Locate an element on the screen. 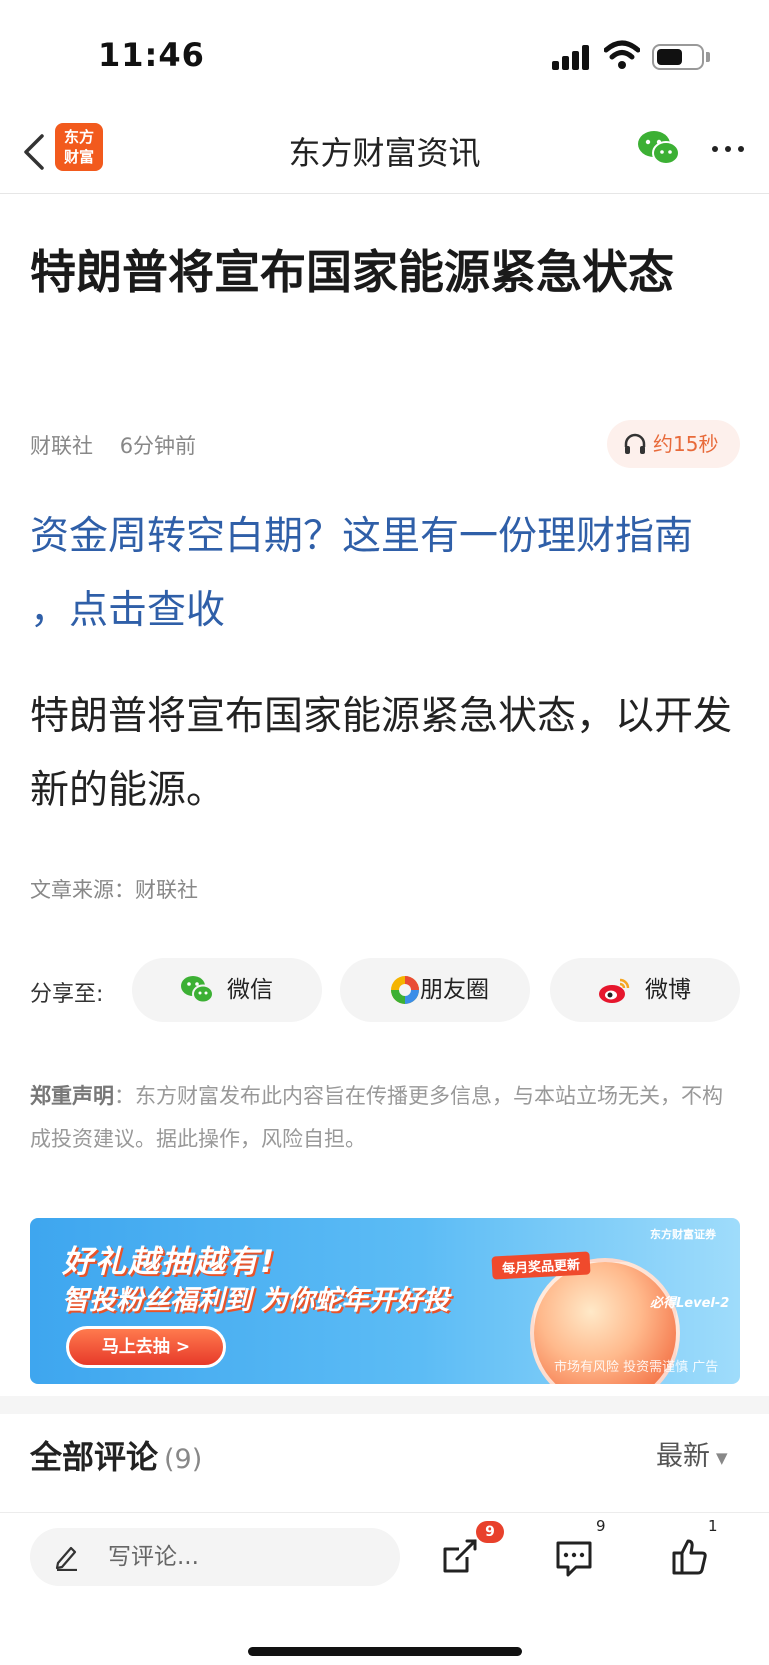 This screenshot has height=1665, width=769. share-wechat-button: 微信 is located at coordinates (227, 990).